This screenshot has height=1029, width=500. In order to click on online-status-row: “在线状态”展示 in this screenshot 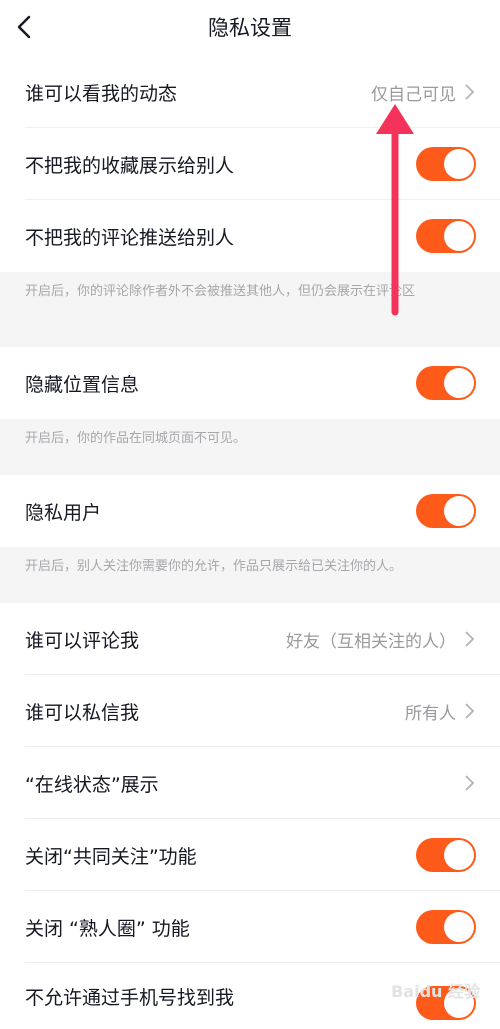, I will do `click(250, 783)`.